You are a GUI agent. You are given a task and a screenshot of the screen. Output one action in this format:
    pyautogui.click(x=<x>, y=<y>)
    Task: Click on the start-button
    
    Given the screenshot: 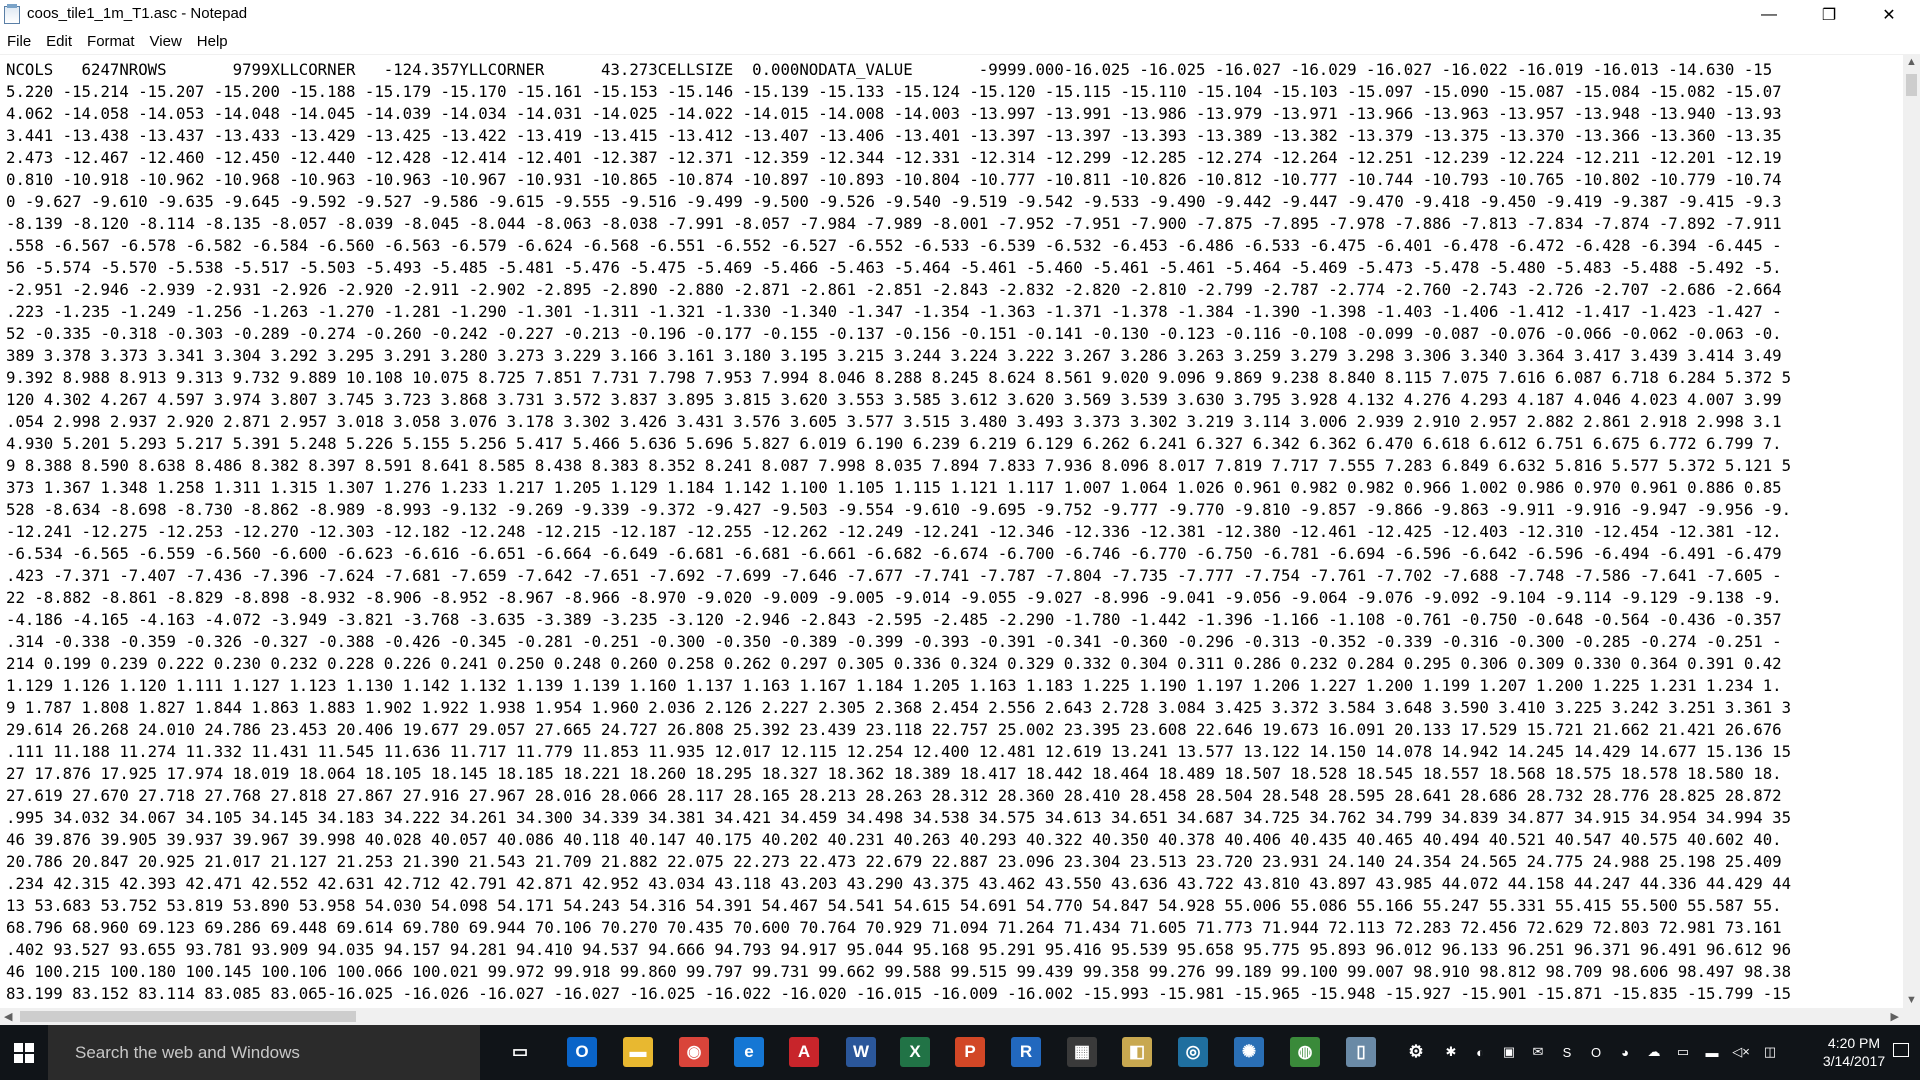 What is the action you would take?
    pyautogui.click(x=24, y=1052)
    